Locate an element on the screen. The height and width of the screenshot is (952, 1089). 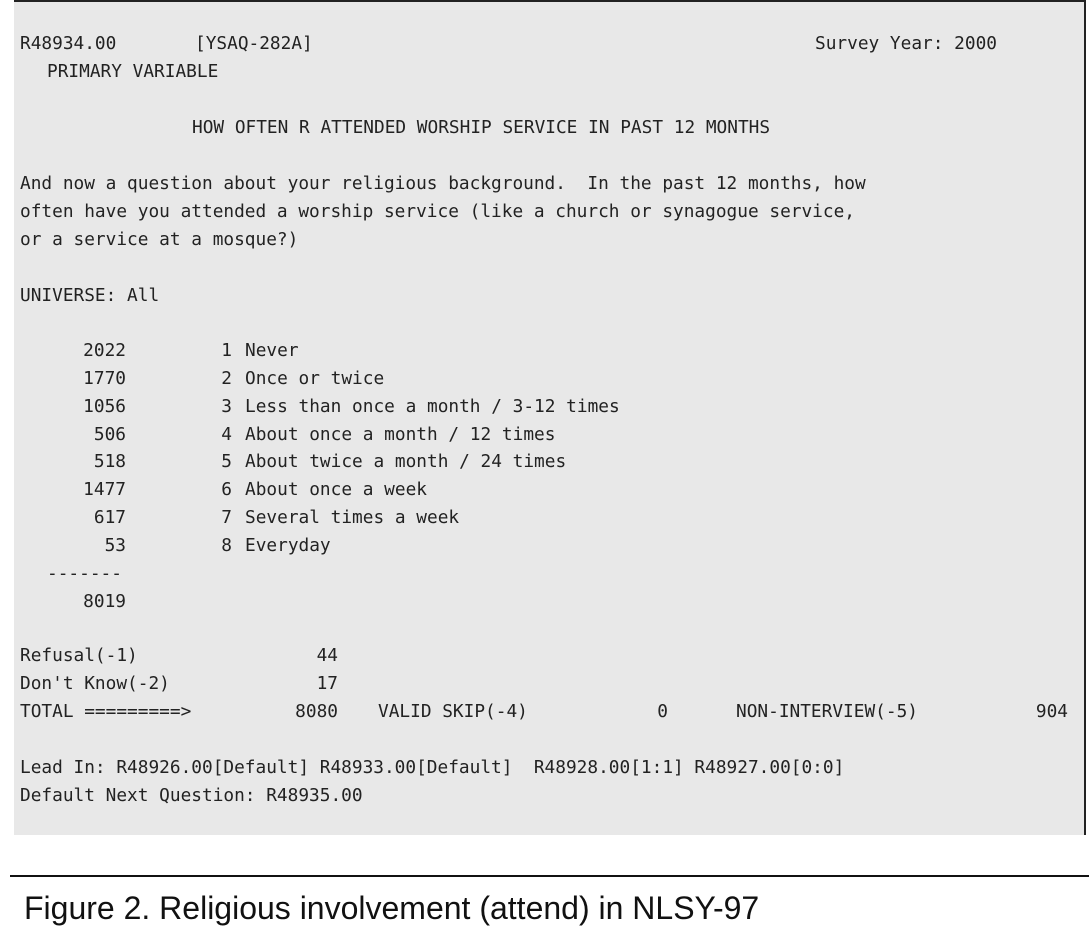
response-count: 1477 is located at coordinates (104, 489).